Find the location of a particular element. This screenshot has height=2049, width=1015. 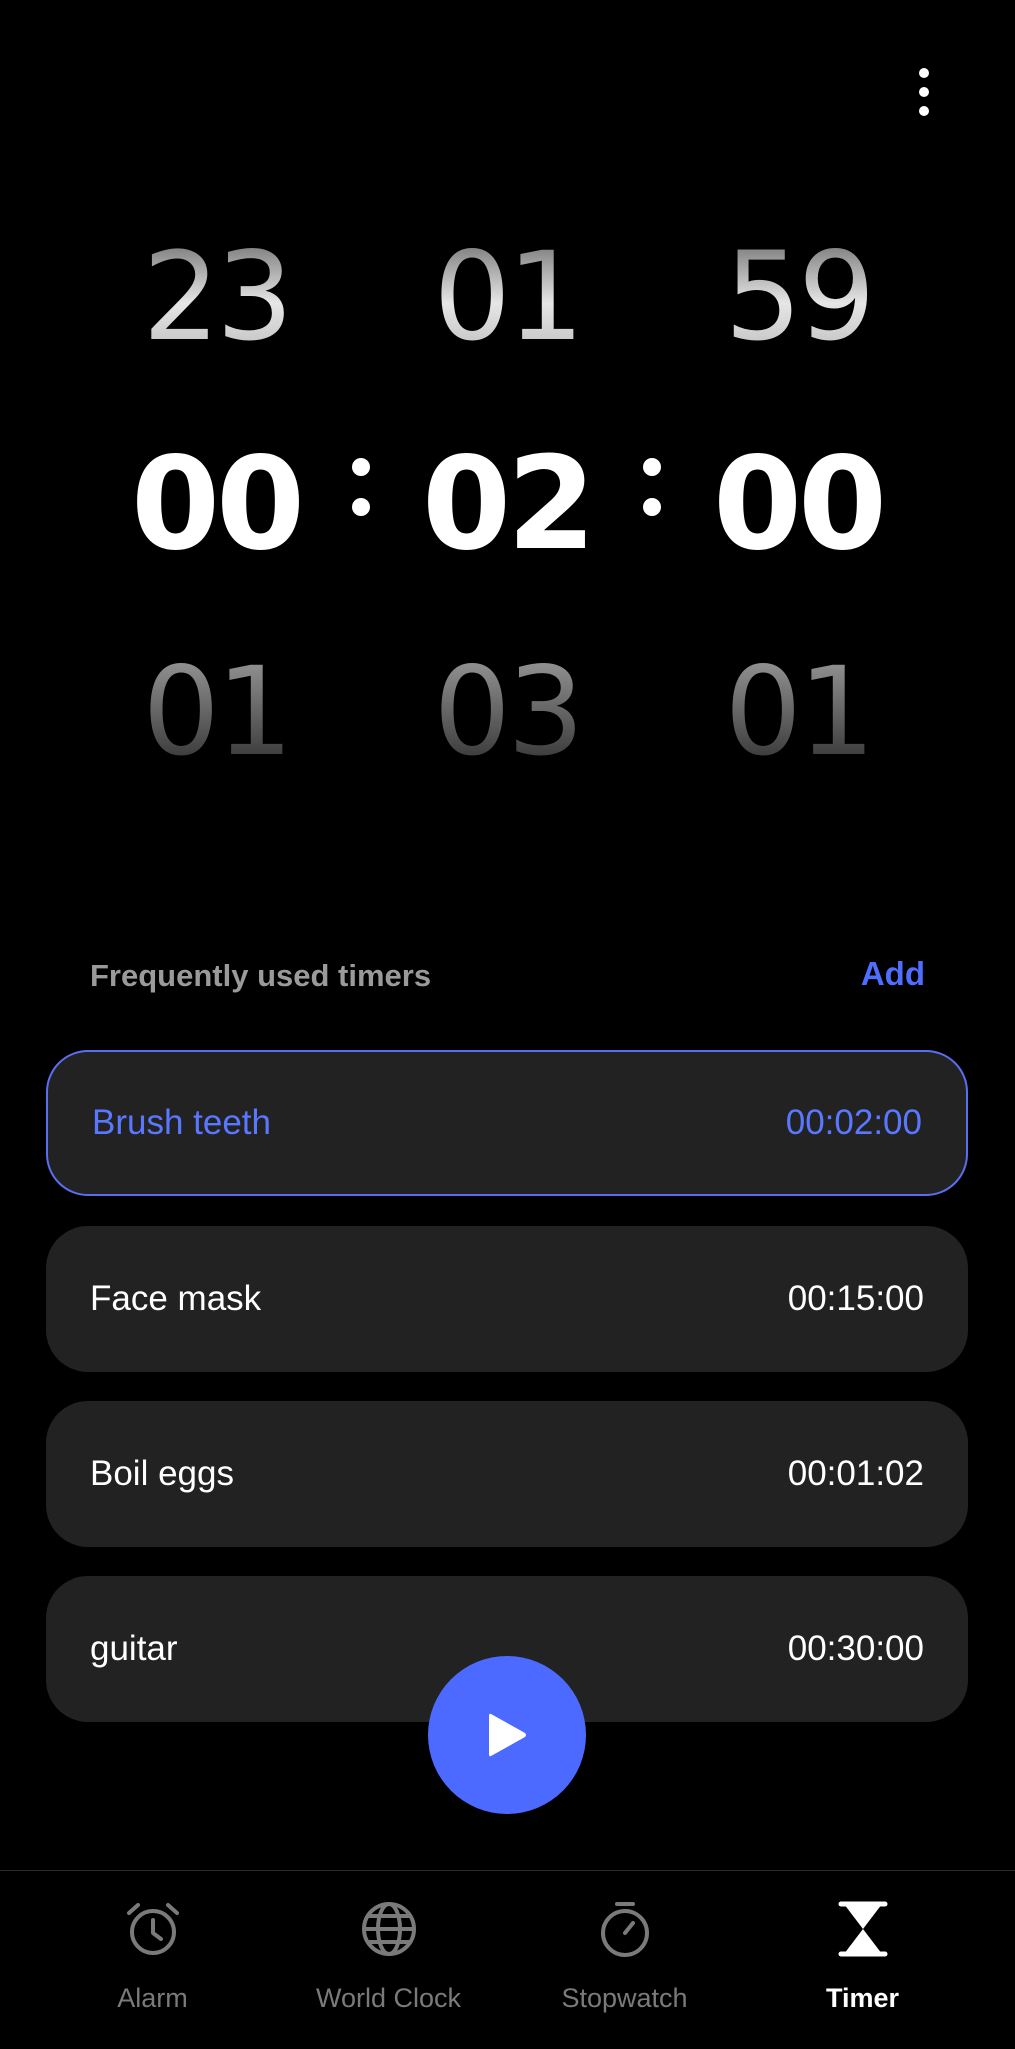

seconds-picker: 59 00 01 is located at coordinates (798, 506).